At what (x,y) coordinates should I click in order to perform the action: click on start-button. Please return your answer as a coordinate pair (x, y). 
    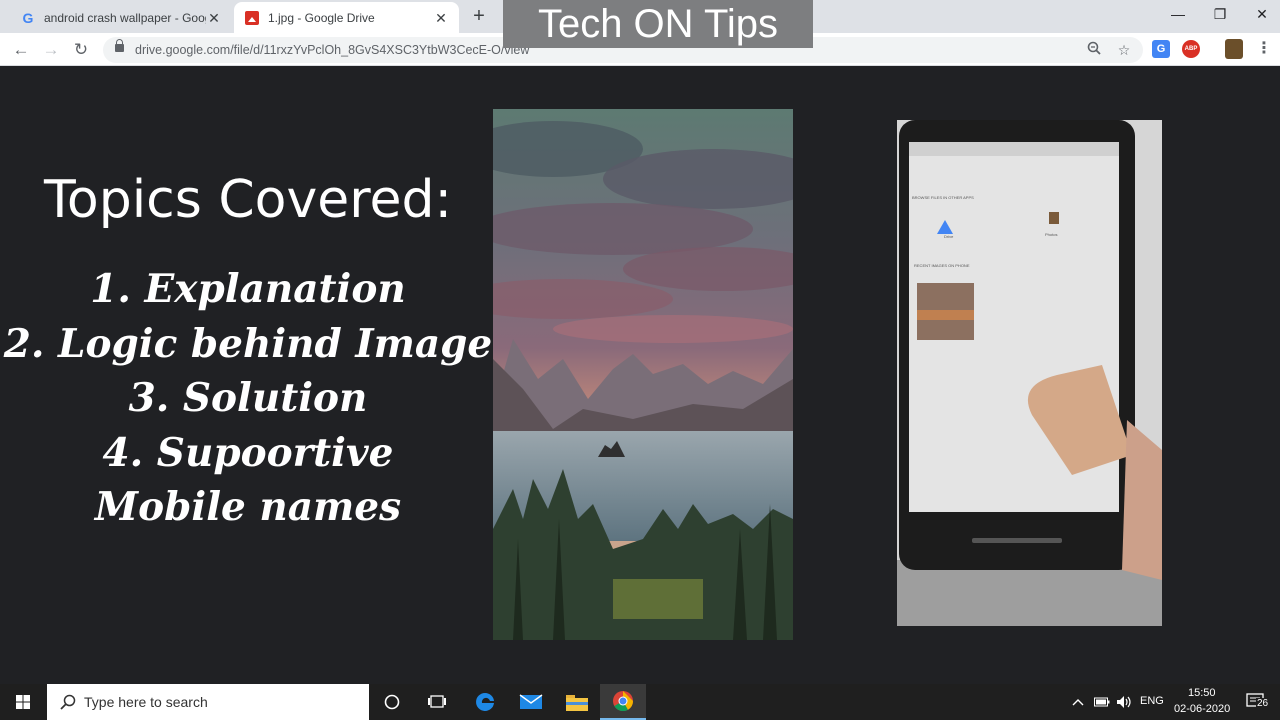
    Looking at the image, I should click on (23, 702).